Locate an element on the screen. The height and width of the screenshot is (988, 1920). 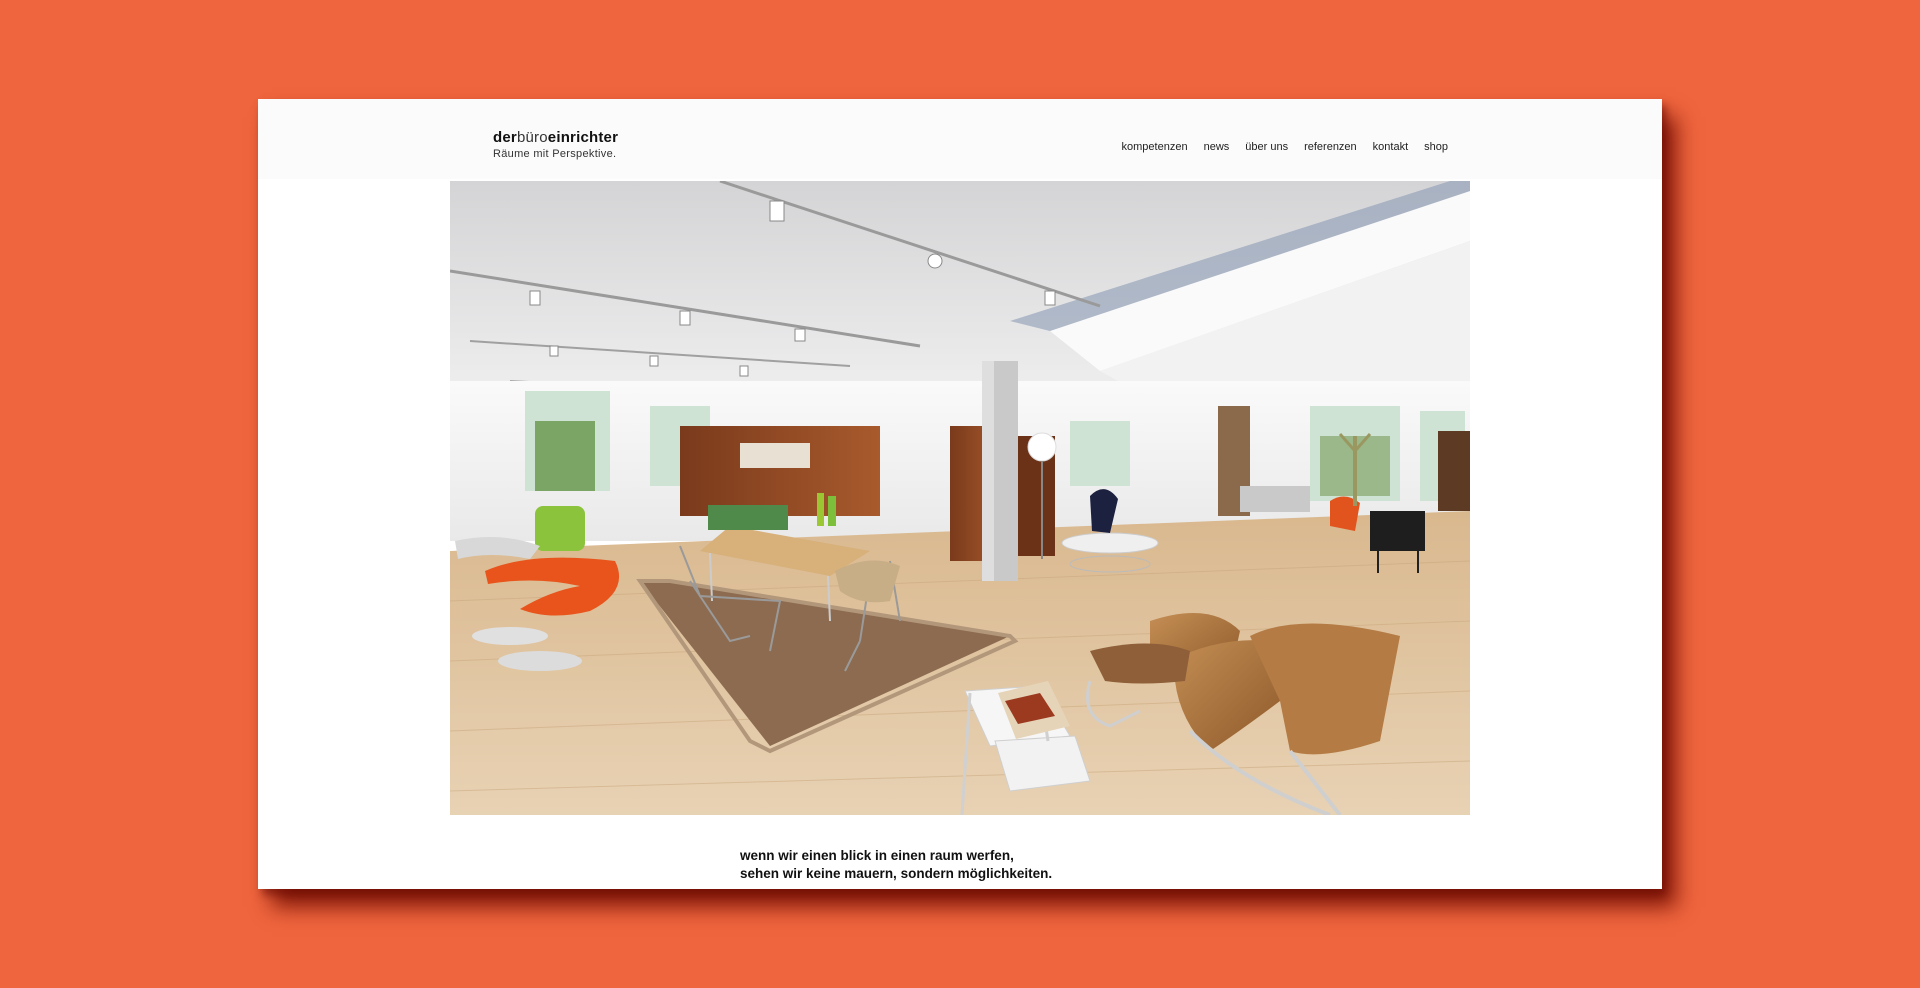
nav-shop: shop is located at coordinates (1436, 147).